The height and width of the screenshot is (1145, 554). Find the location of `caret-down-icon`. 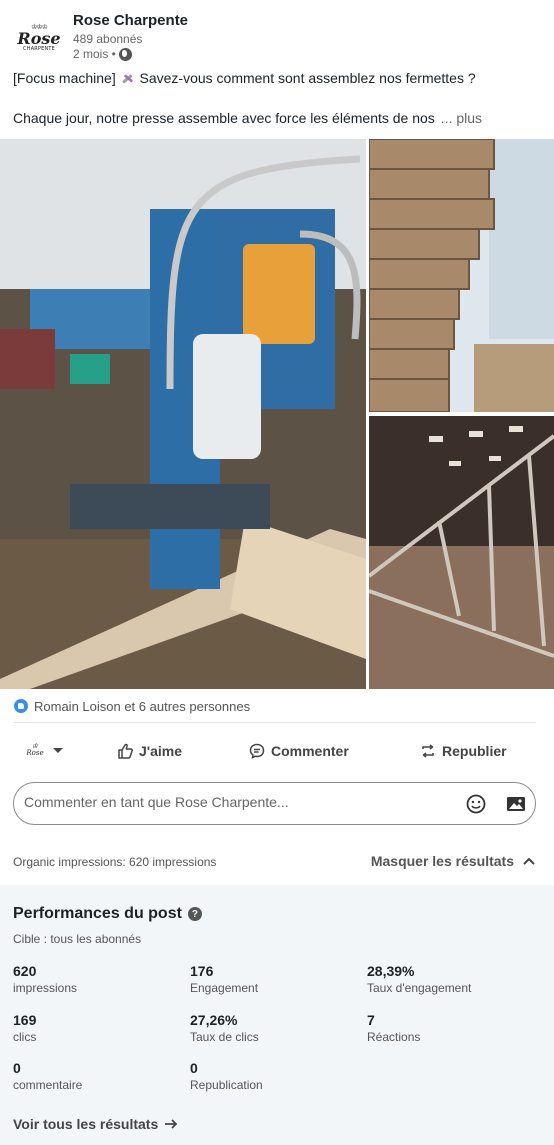

caret-down-icon is located at coordinates (58, 750).